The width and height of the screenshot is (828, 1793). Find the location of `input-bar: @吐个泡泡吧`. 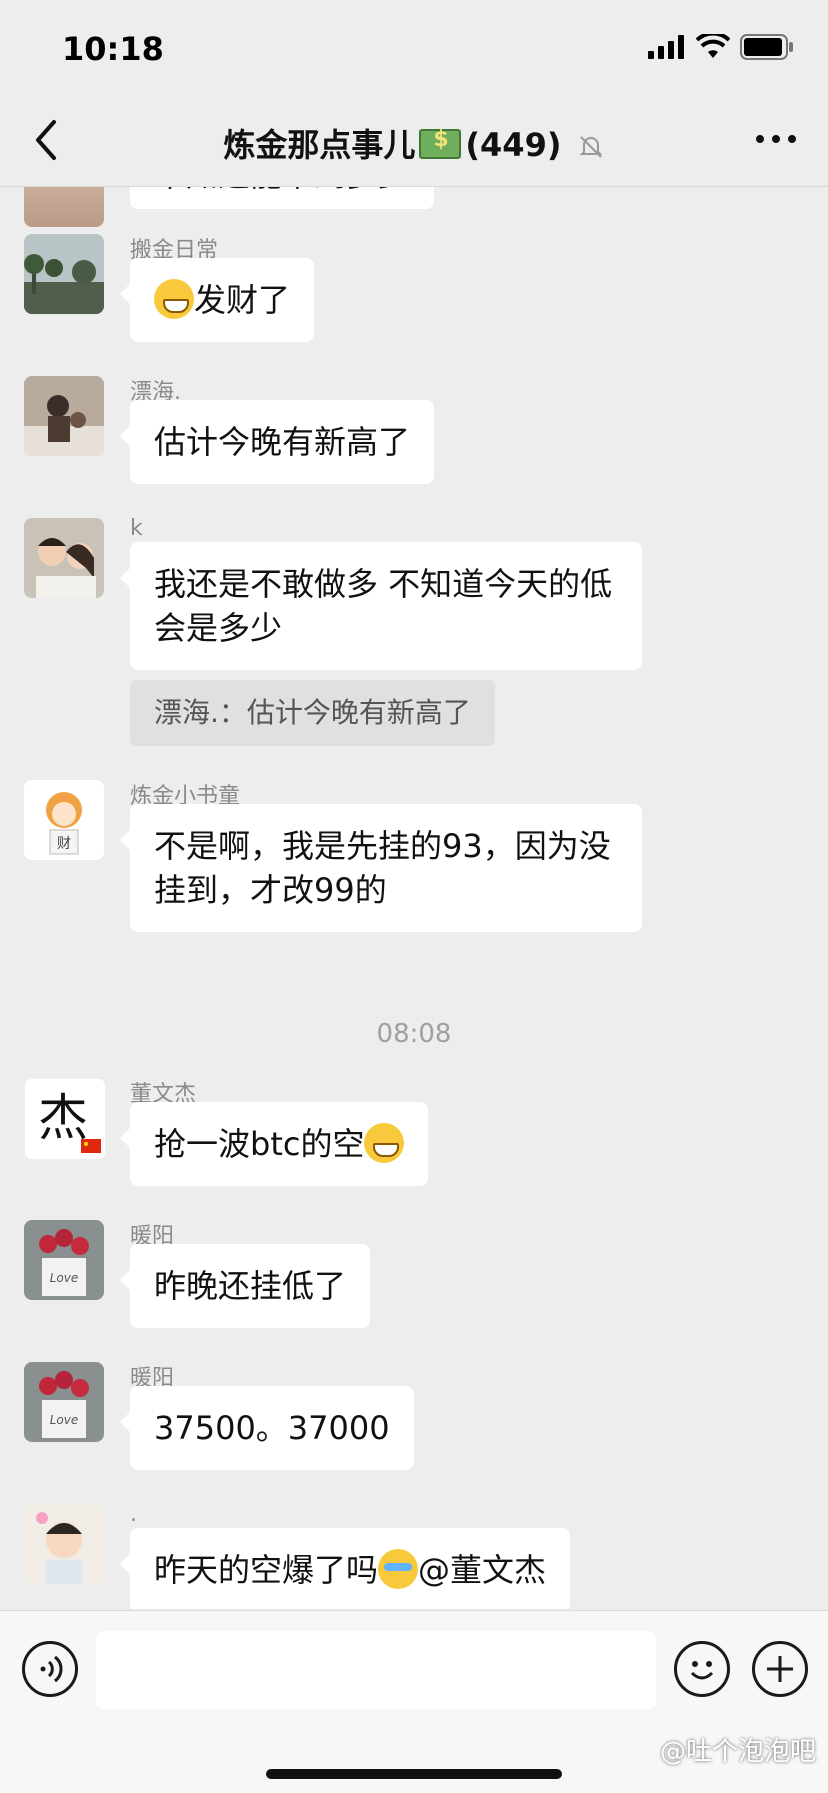

input-bar: @吐个泡泡吧 is located at coordinates (414, 1701).